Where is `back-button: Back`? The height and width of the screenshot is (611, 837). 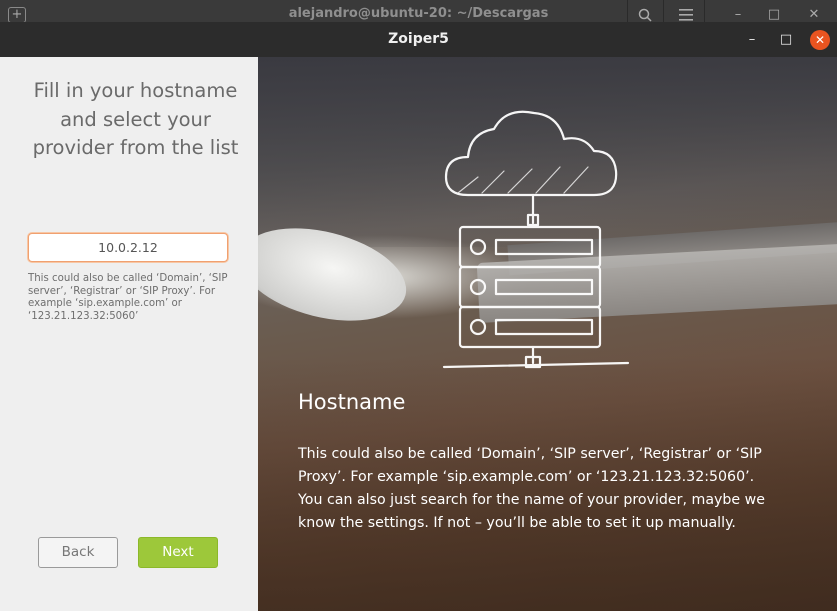
back-button: Back is located at coordinates (78, 552).